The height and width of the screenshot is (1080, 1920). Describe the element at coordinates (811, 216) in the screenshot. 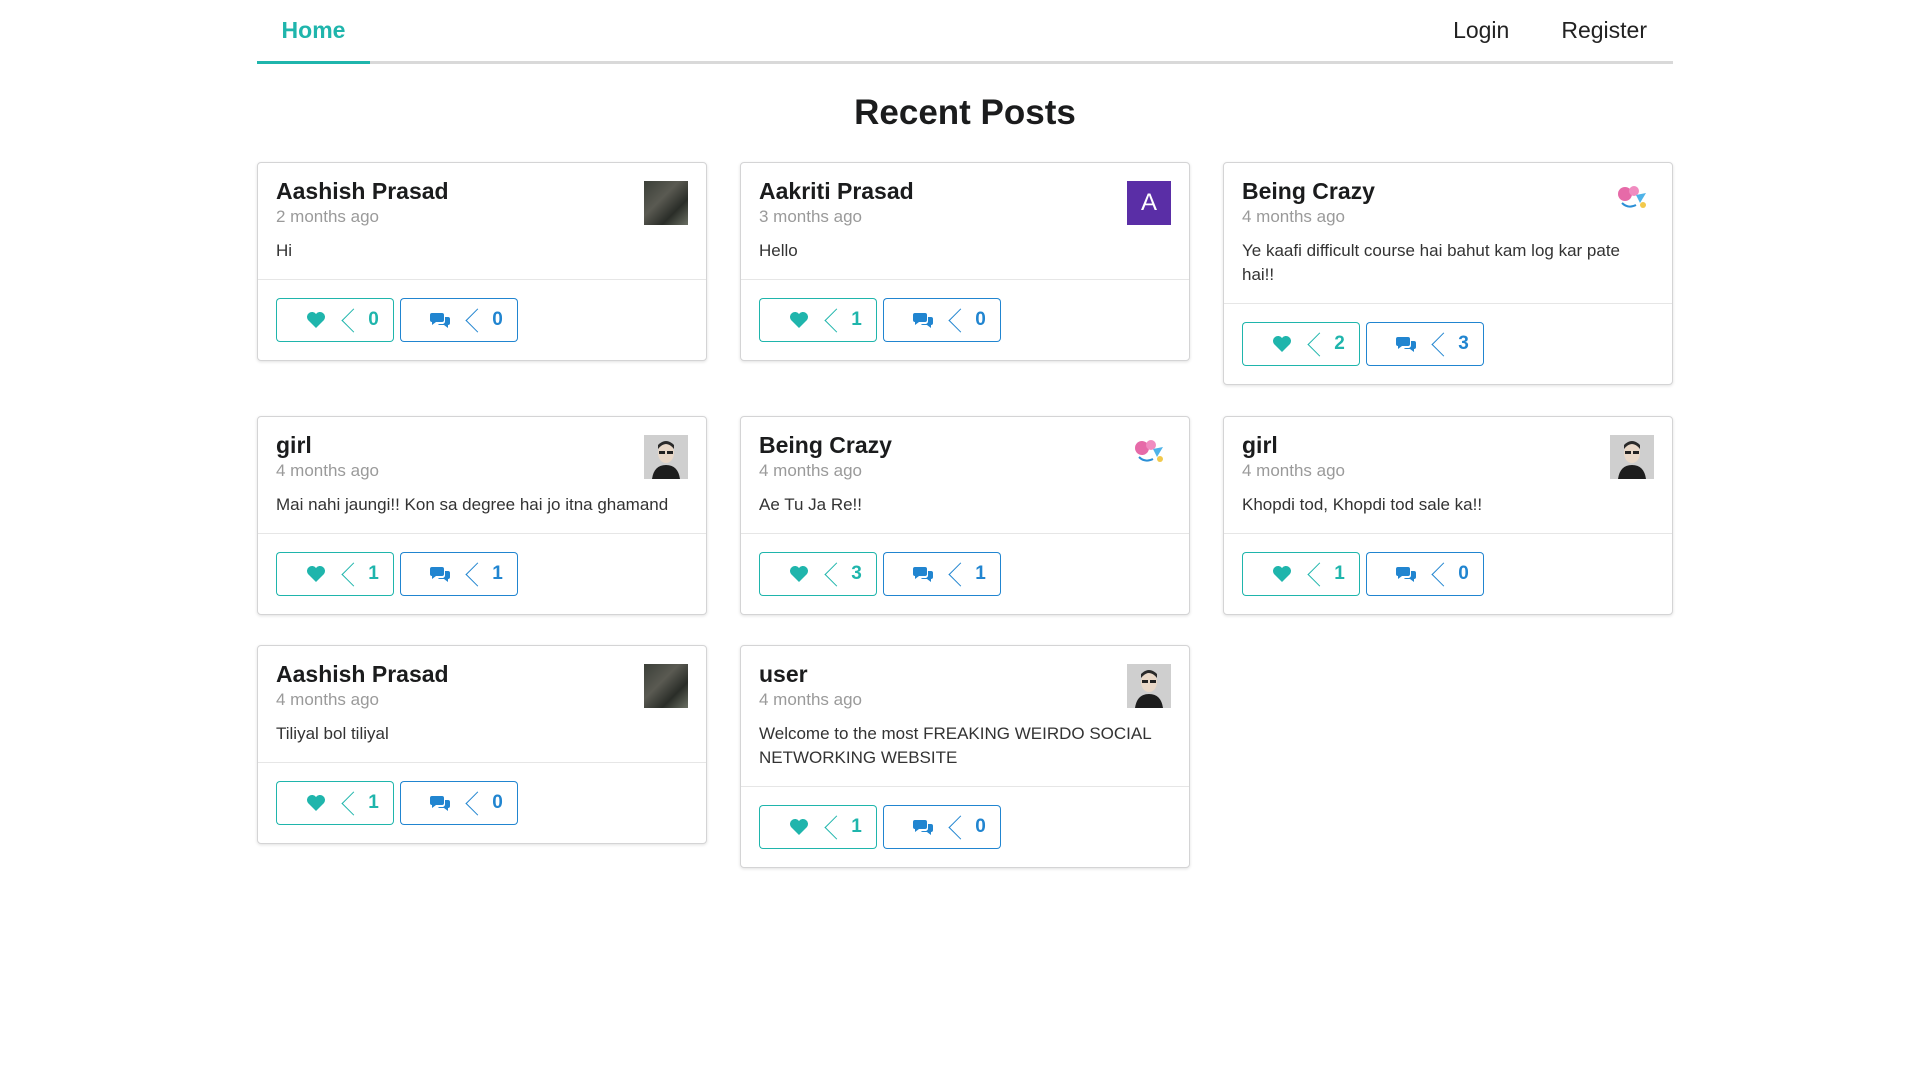

I see `post-time: 3 months ago` at that location.